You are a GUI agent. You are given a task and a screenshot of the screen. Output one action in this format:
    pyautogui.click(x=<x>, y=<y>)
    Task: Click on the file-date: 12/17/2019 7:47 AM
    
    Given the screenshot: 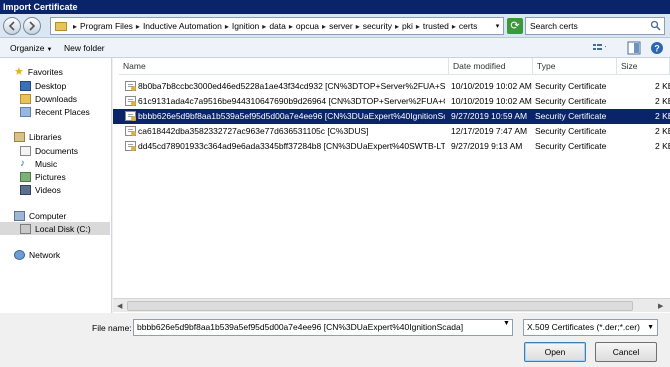 What is the action you would take?
    pyautogui.click(x=489, y=131)
    